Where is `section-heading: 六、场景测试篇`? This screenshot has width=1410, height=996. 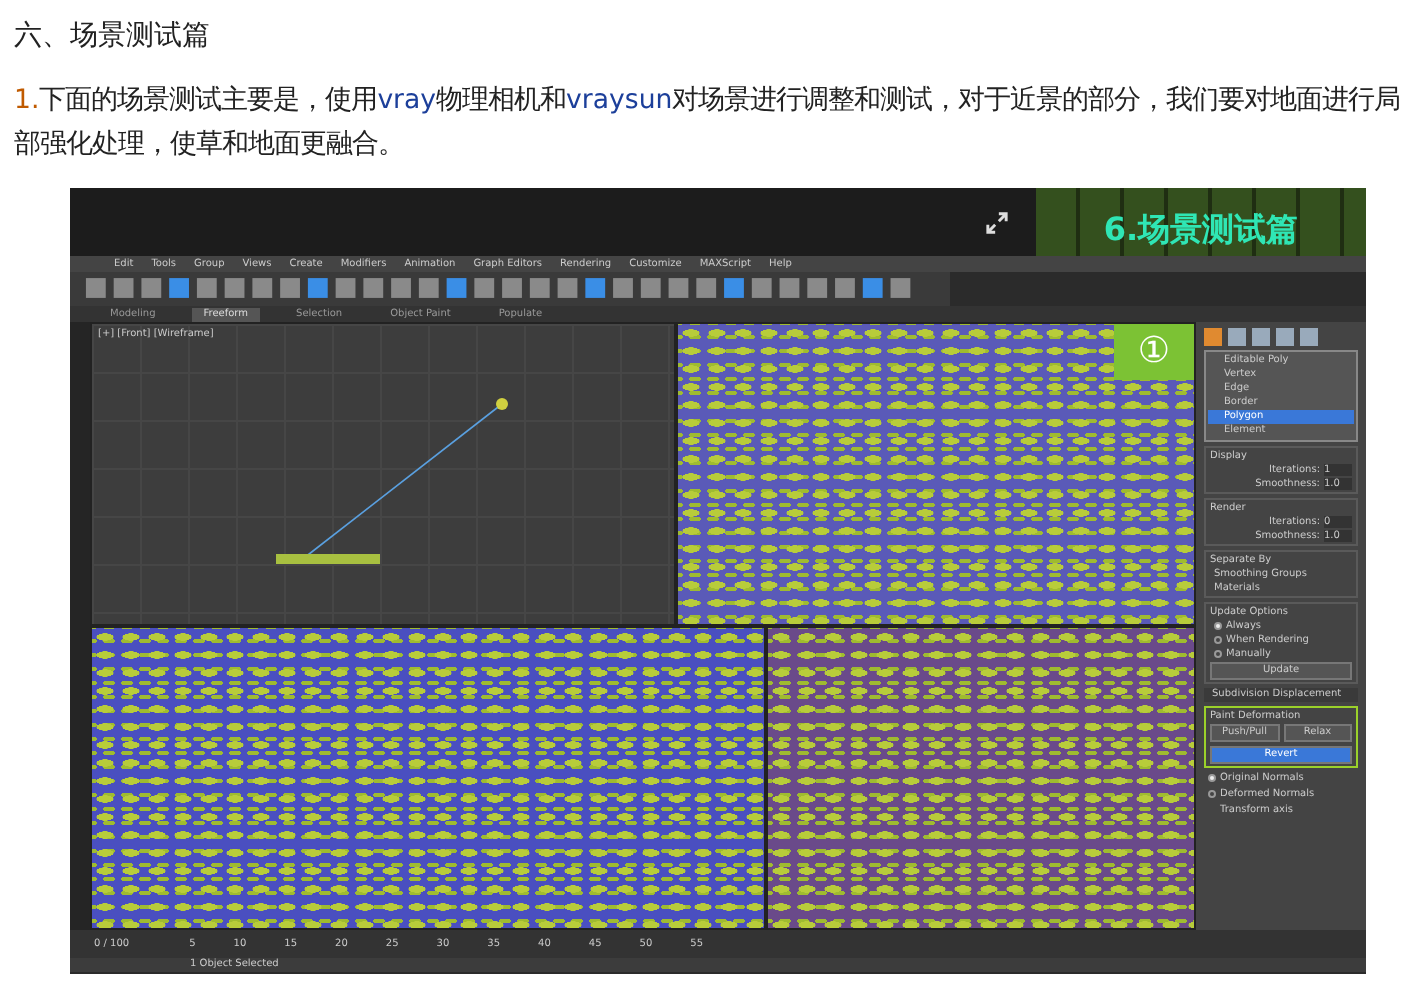 section-heading: 六、场景测试篇 is located at coordinates (112, 36).